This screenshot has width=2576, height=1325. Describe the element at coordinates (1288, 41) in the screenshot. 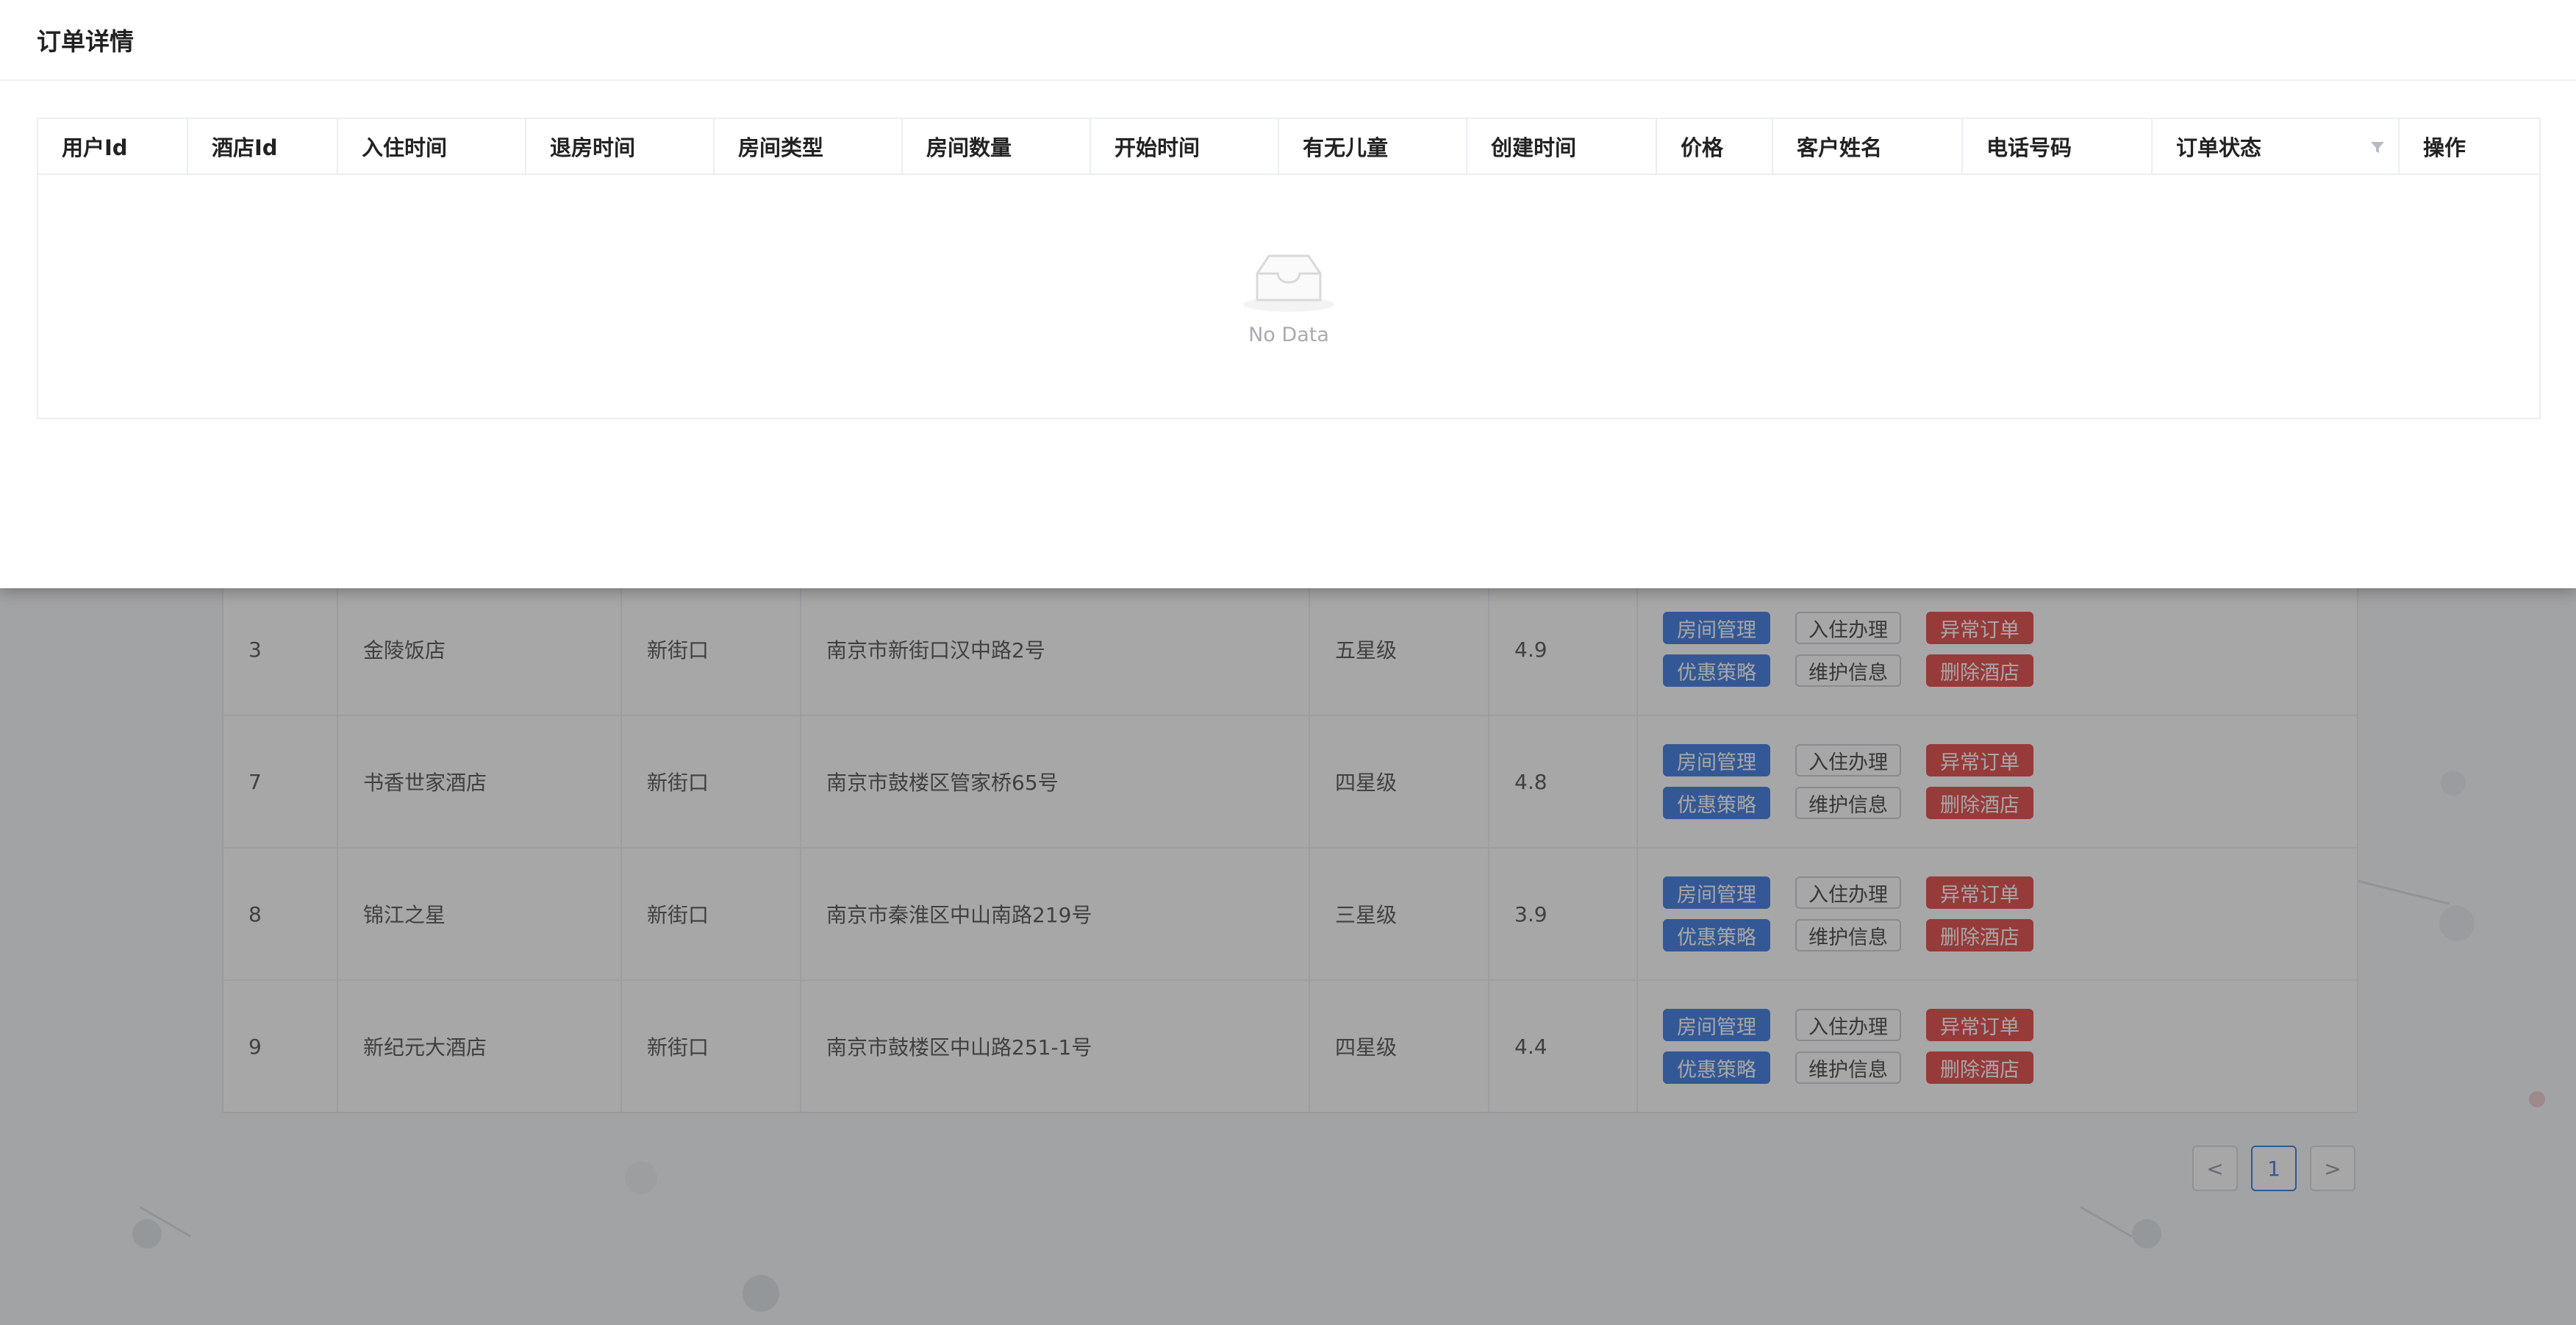

I see `drawer-header: 订单详情` at that location.